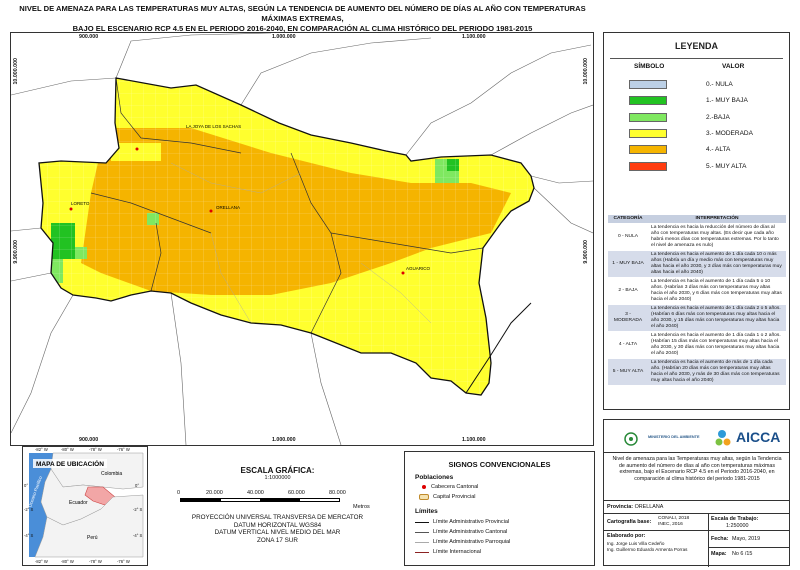 Image resolution: width=800 pixels, height=570 pixels. I want to click on y-tick-left: 10.000.000, so click(16, 71).